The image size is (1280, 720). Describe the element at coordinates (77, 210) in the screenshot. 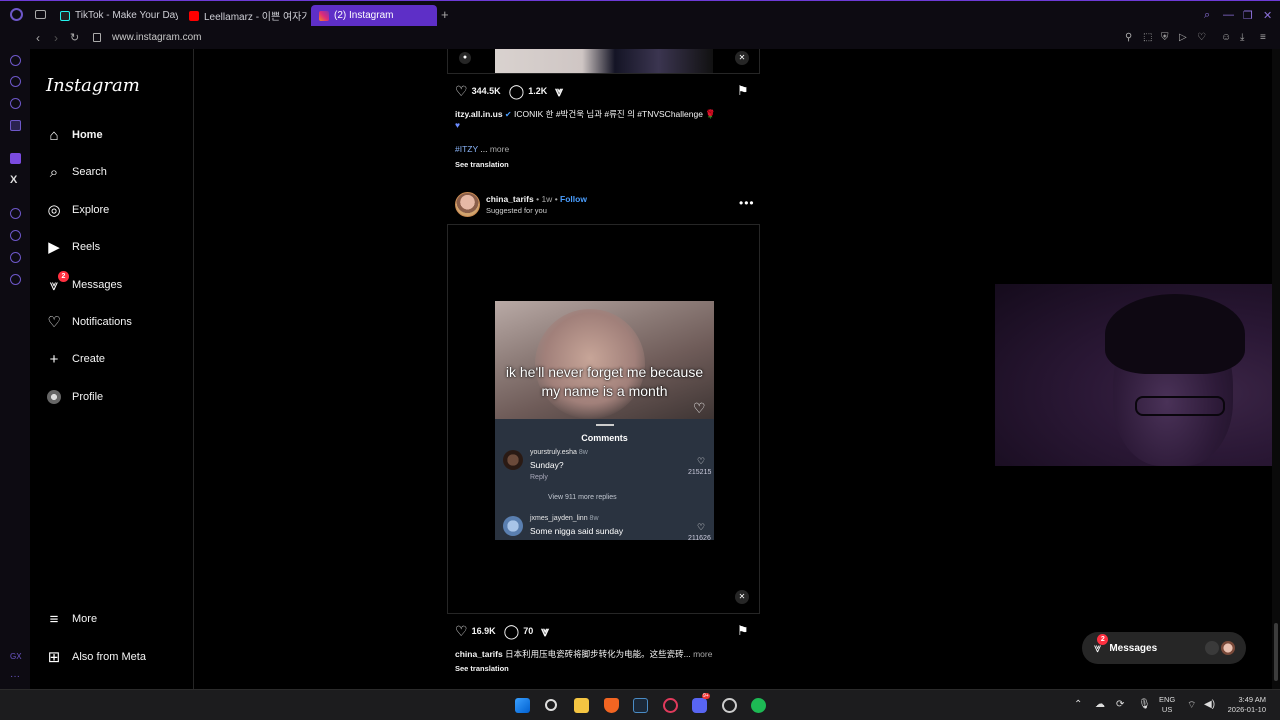

I see `sidebar-item-explore: ◎ Explore` at that location.